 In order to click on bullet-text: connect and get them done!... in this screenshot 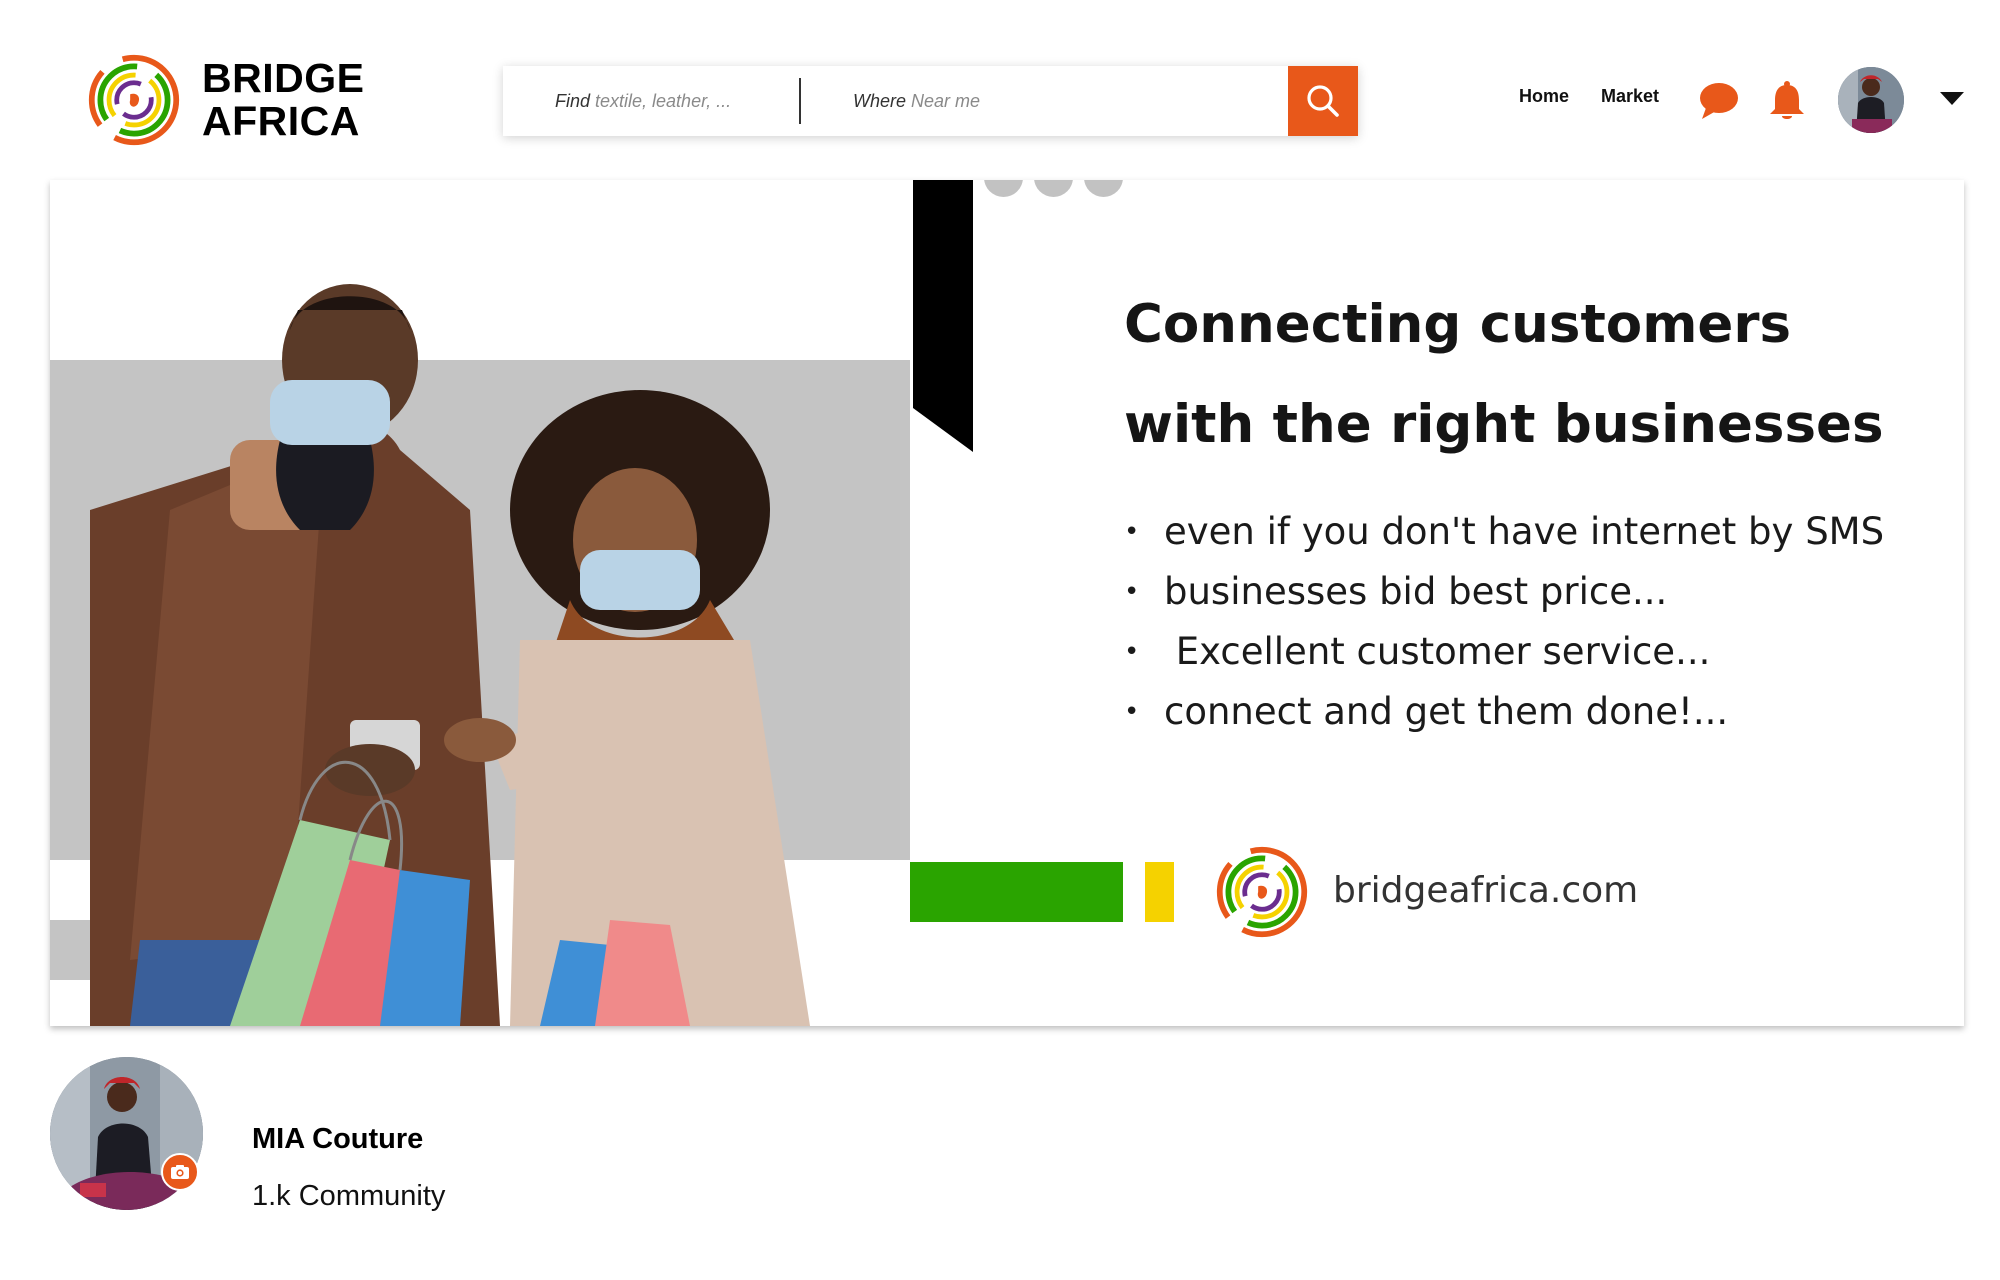, I will do `click(1446, 711)`.